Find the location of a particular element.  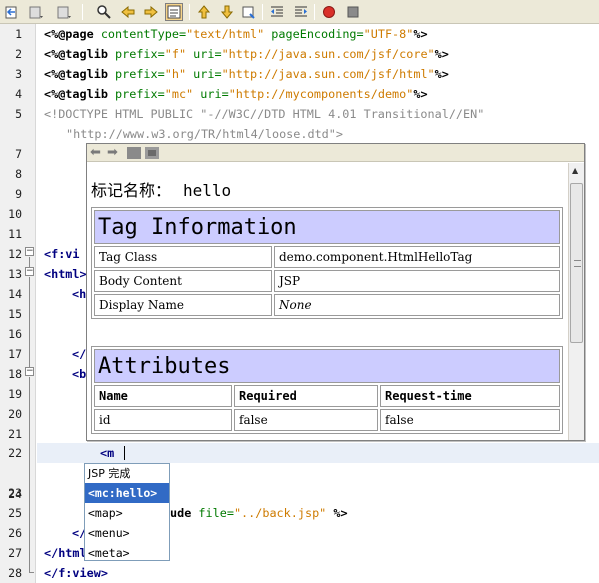

line-number: 9 is located at coordinates (18, 194).